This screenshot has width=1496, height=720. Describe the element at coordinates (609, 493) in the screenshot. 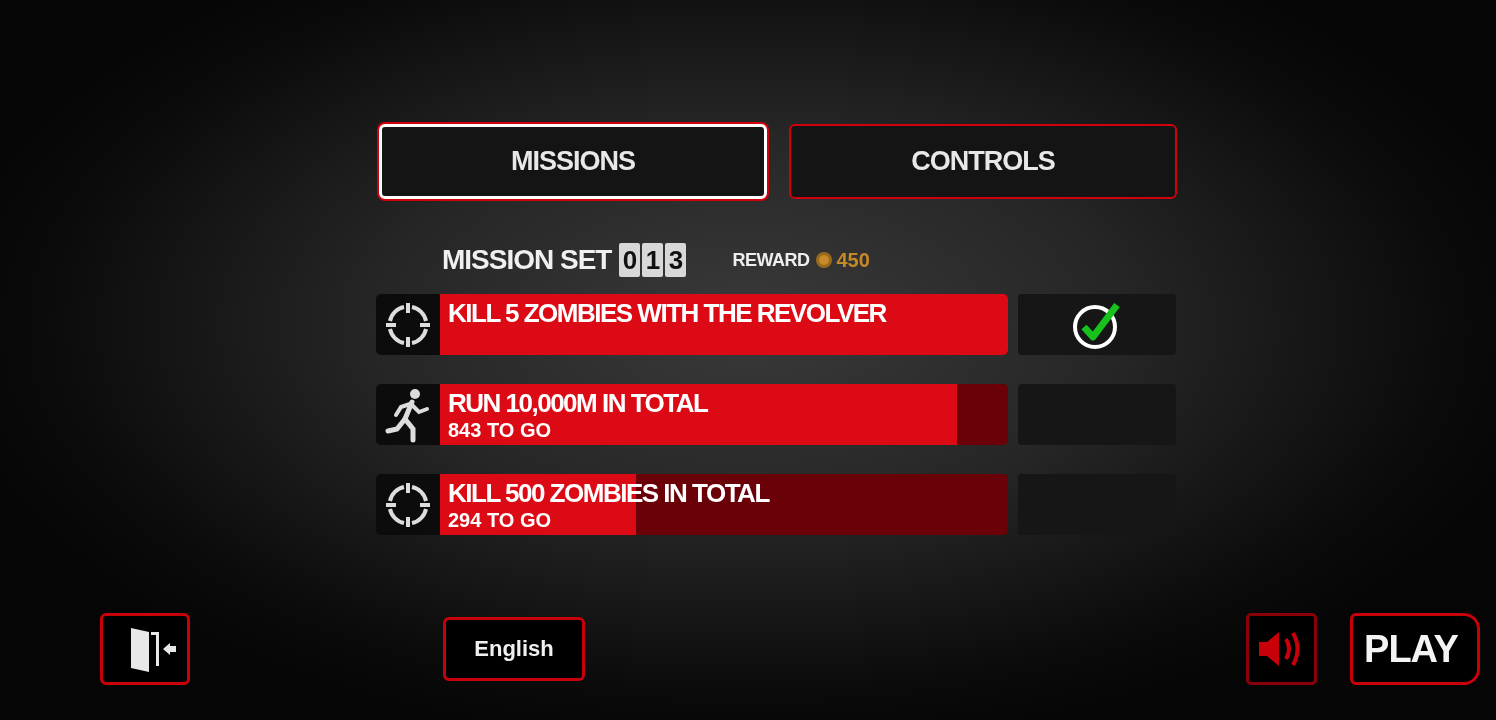

I see `mission-title: KILL 500 ZOMBIES IN TOTAL` at that location.